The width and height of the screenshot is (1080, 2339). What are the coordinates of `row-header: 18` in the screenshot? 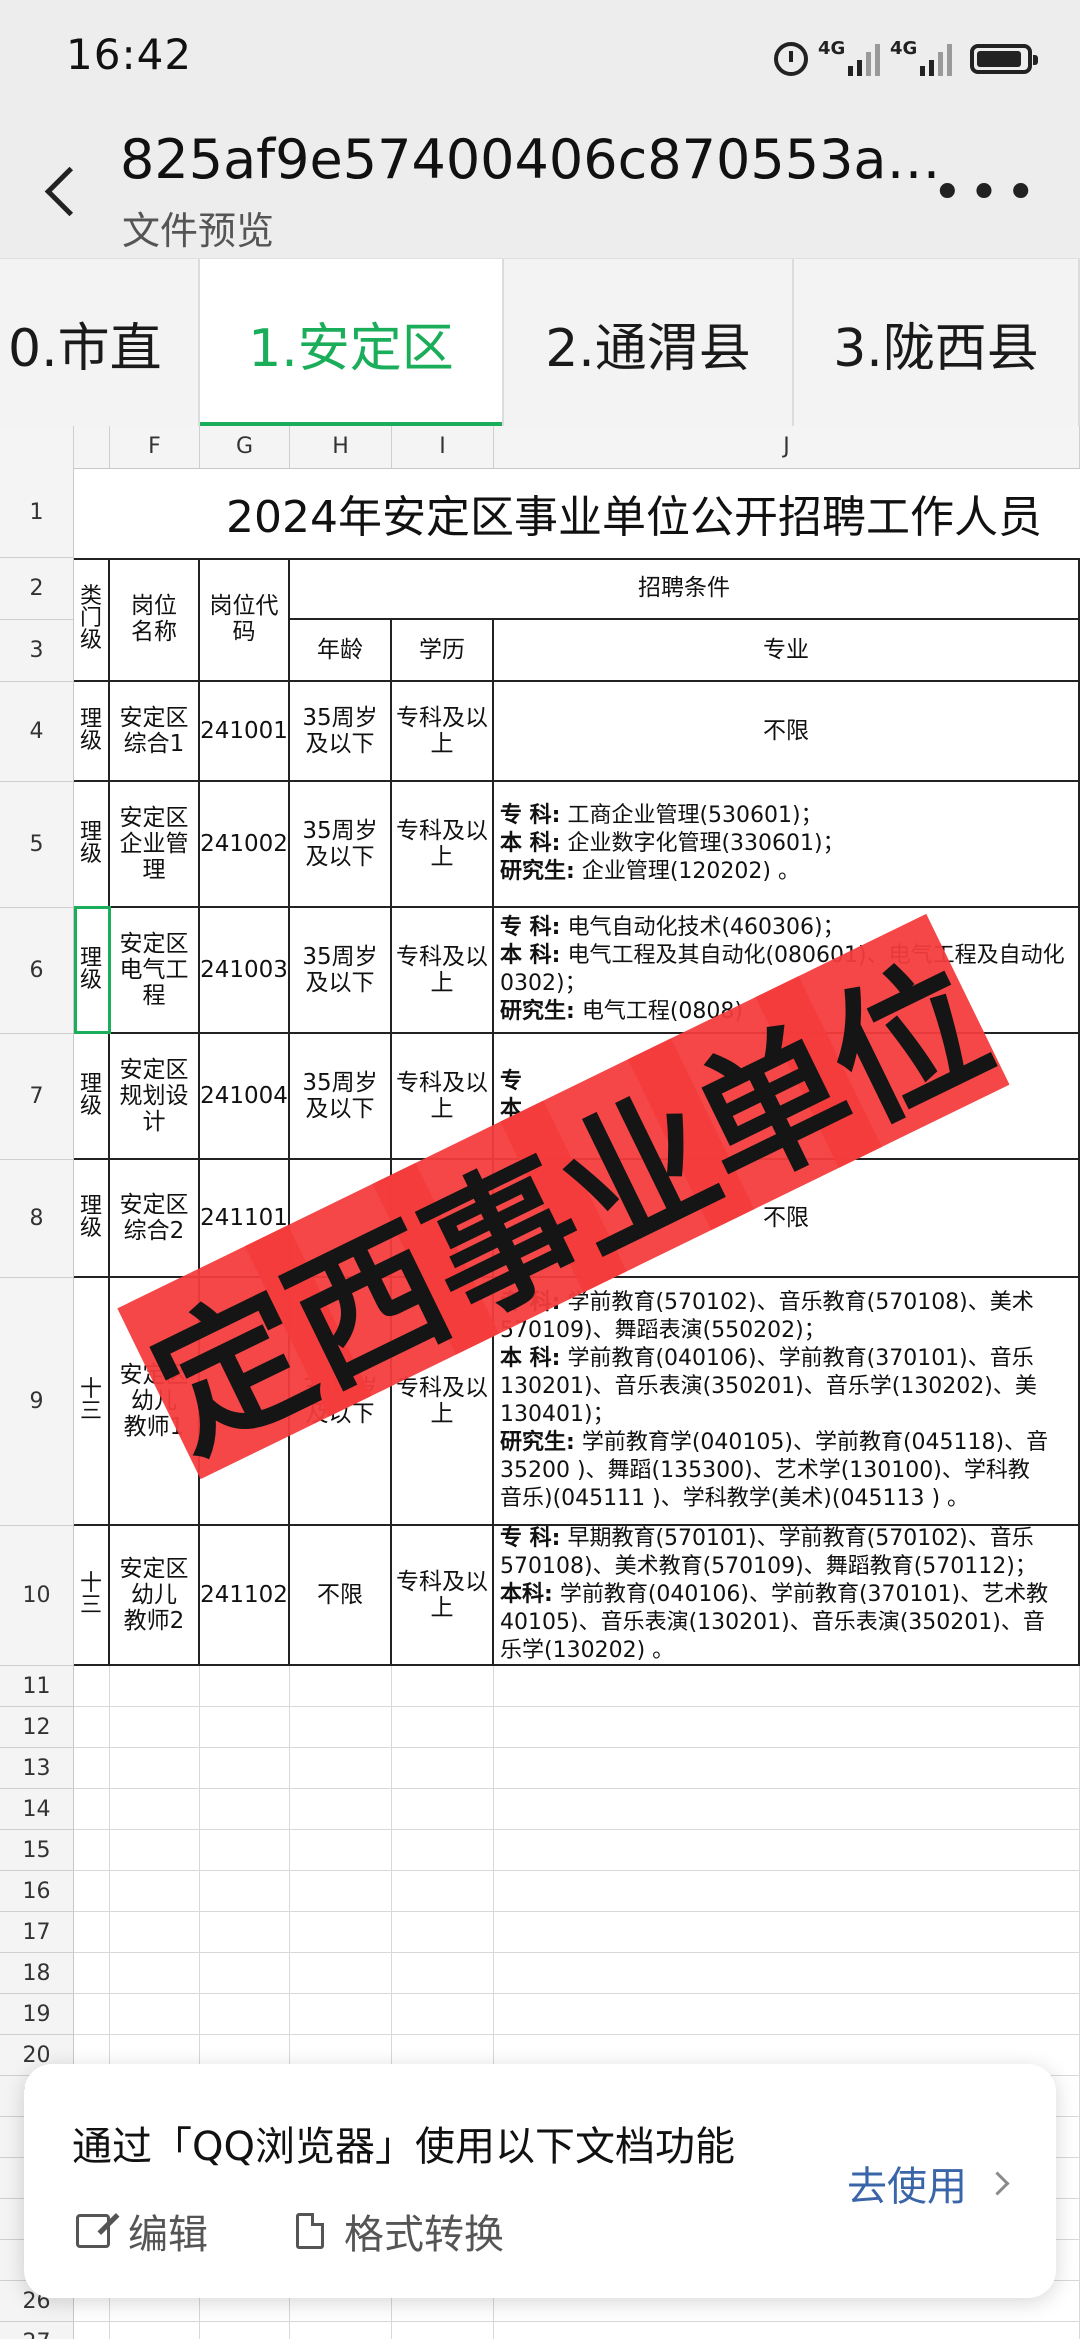 It's located at (37, 1973).